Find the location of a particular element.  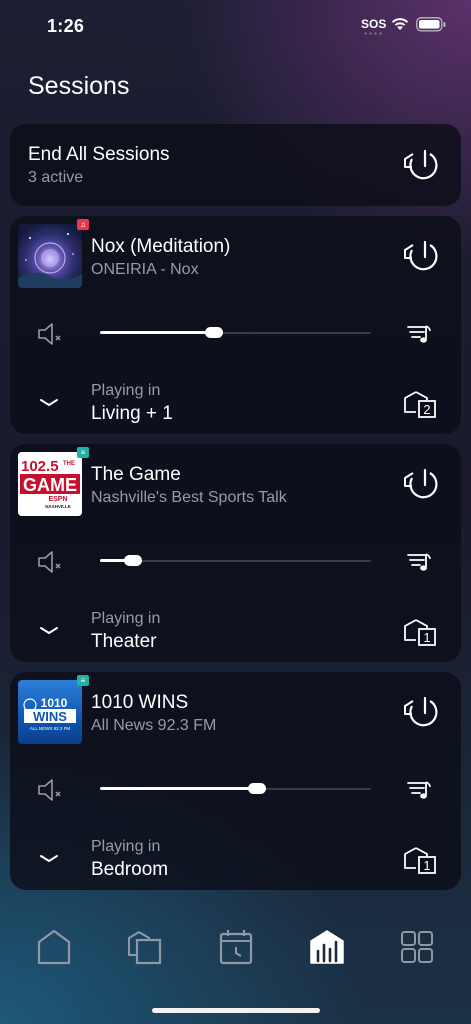

station-name: WINS is located at coordinates (50, 716).